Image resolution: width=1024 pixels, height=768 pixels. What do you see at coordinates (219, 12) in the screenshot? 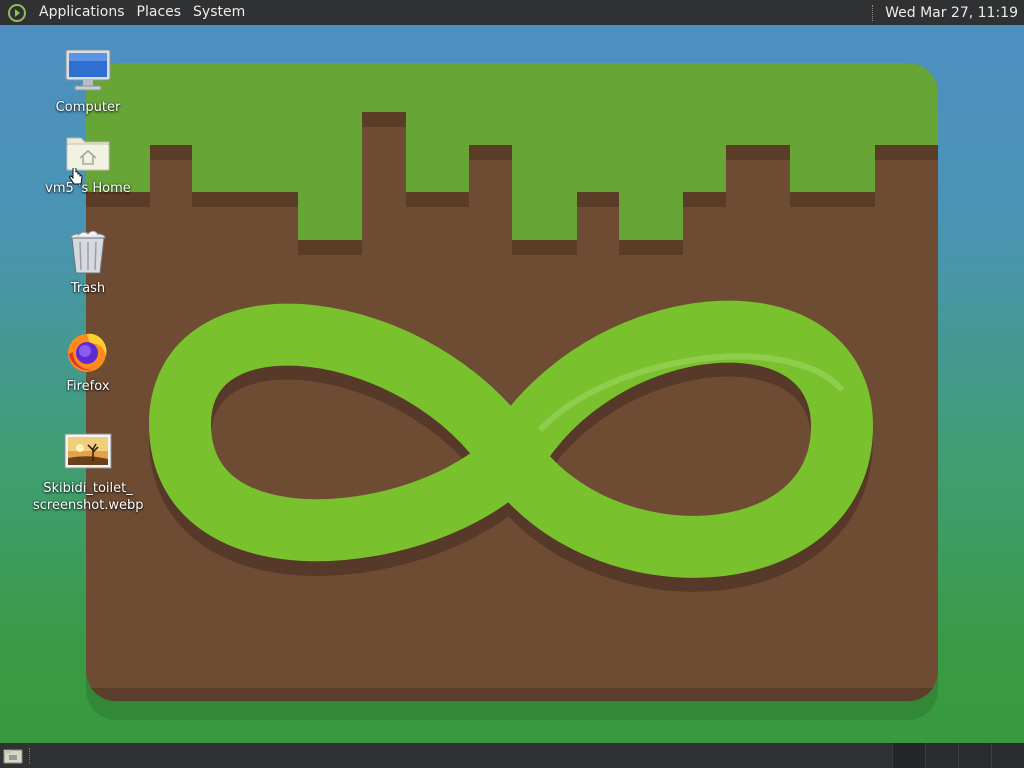
I see `menu-system: System` at bounding box center [219, 12].